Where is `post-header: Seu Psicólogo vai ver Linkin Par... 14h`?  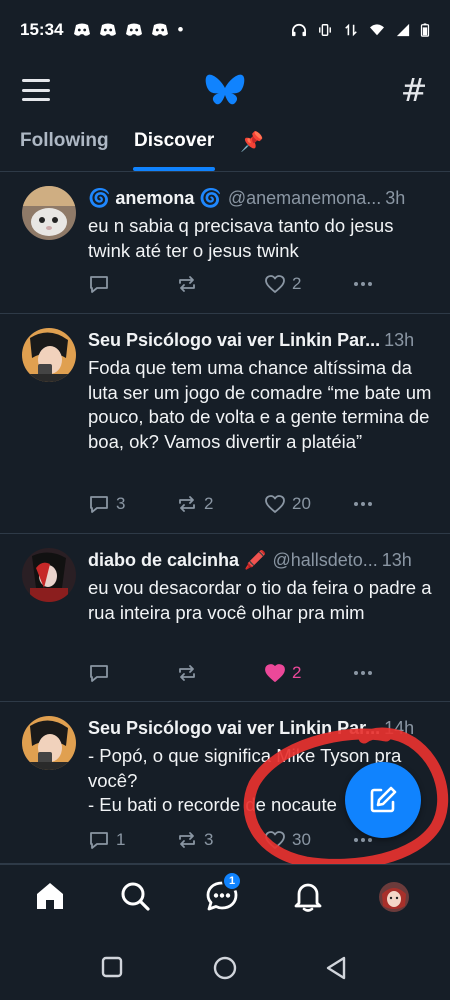
post-header: Seu Psicólogo vai ver Linkin Par... 14h is located at coordinates (260, 728).